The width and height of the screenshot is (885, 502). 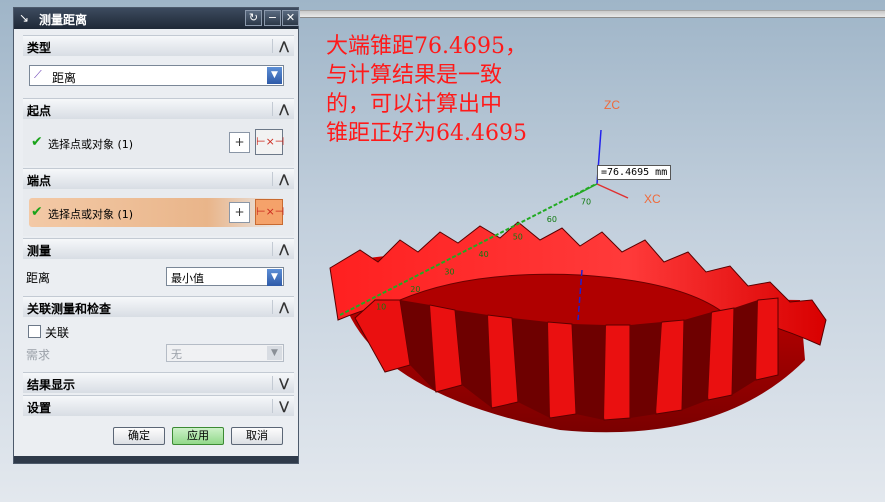 I want to click on apply-button: 应用, so click(x=198, y=436).